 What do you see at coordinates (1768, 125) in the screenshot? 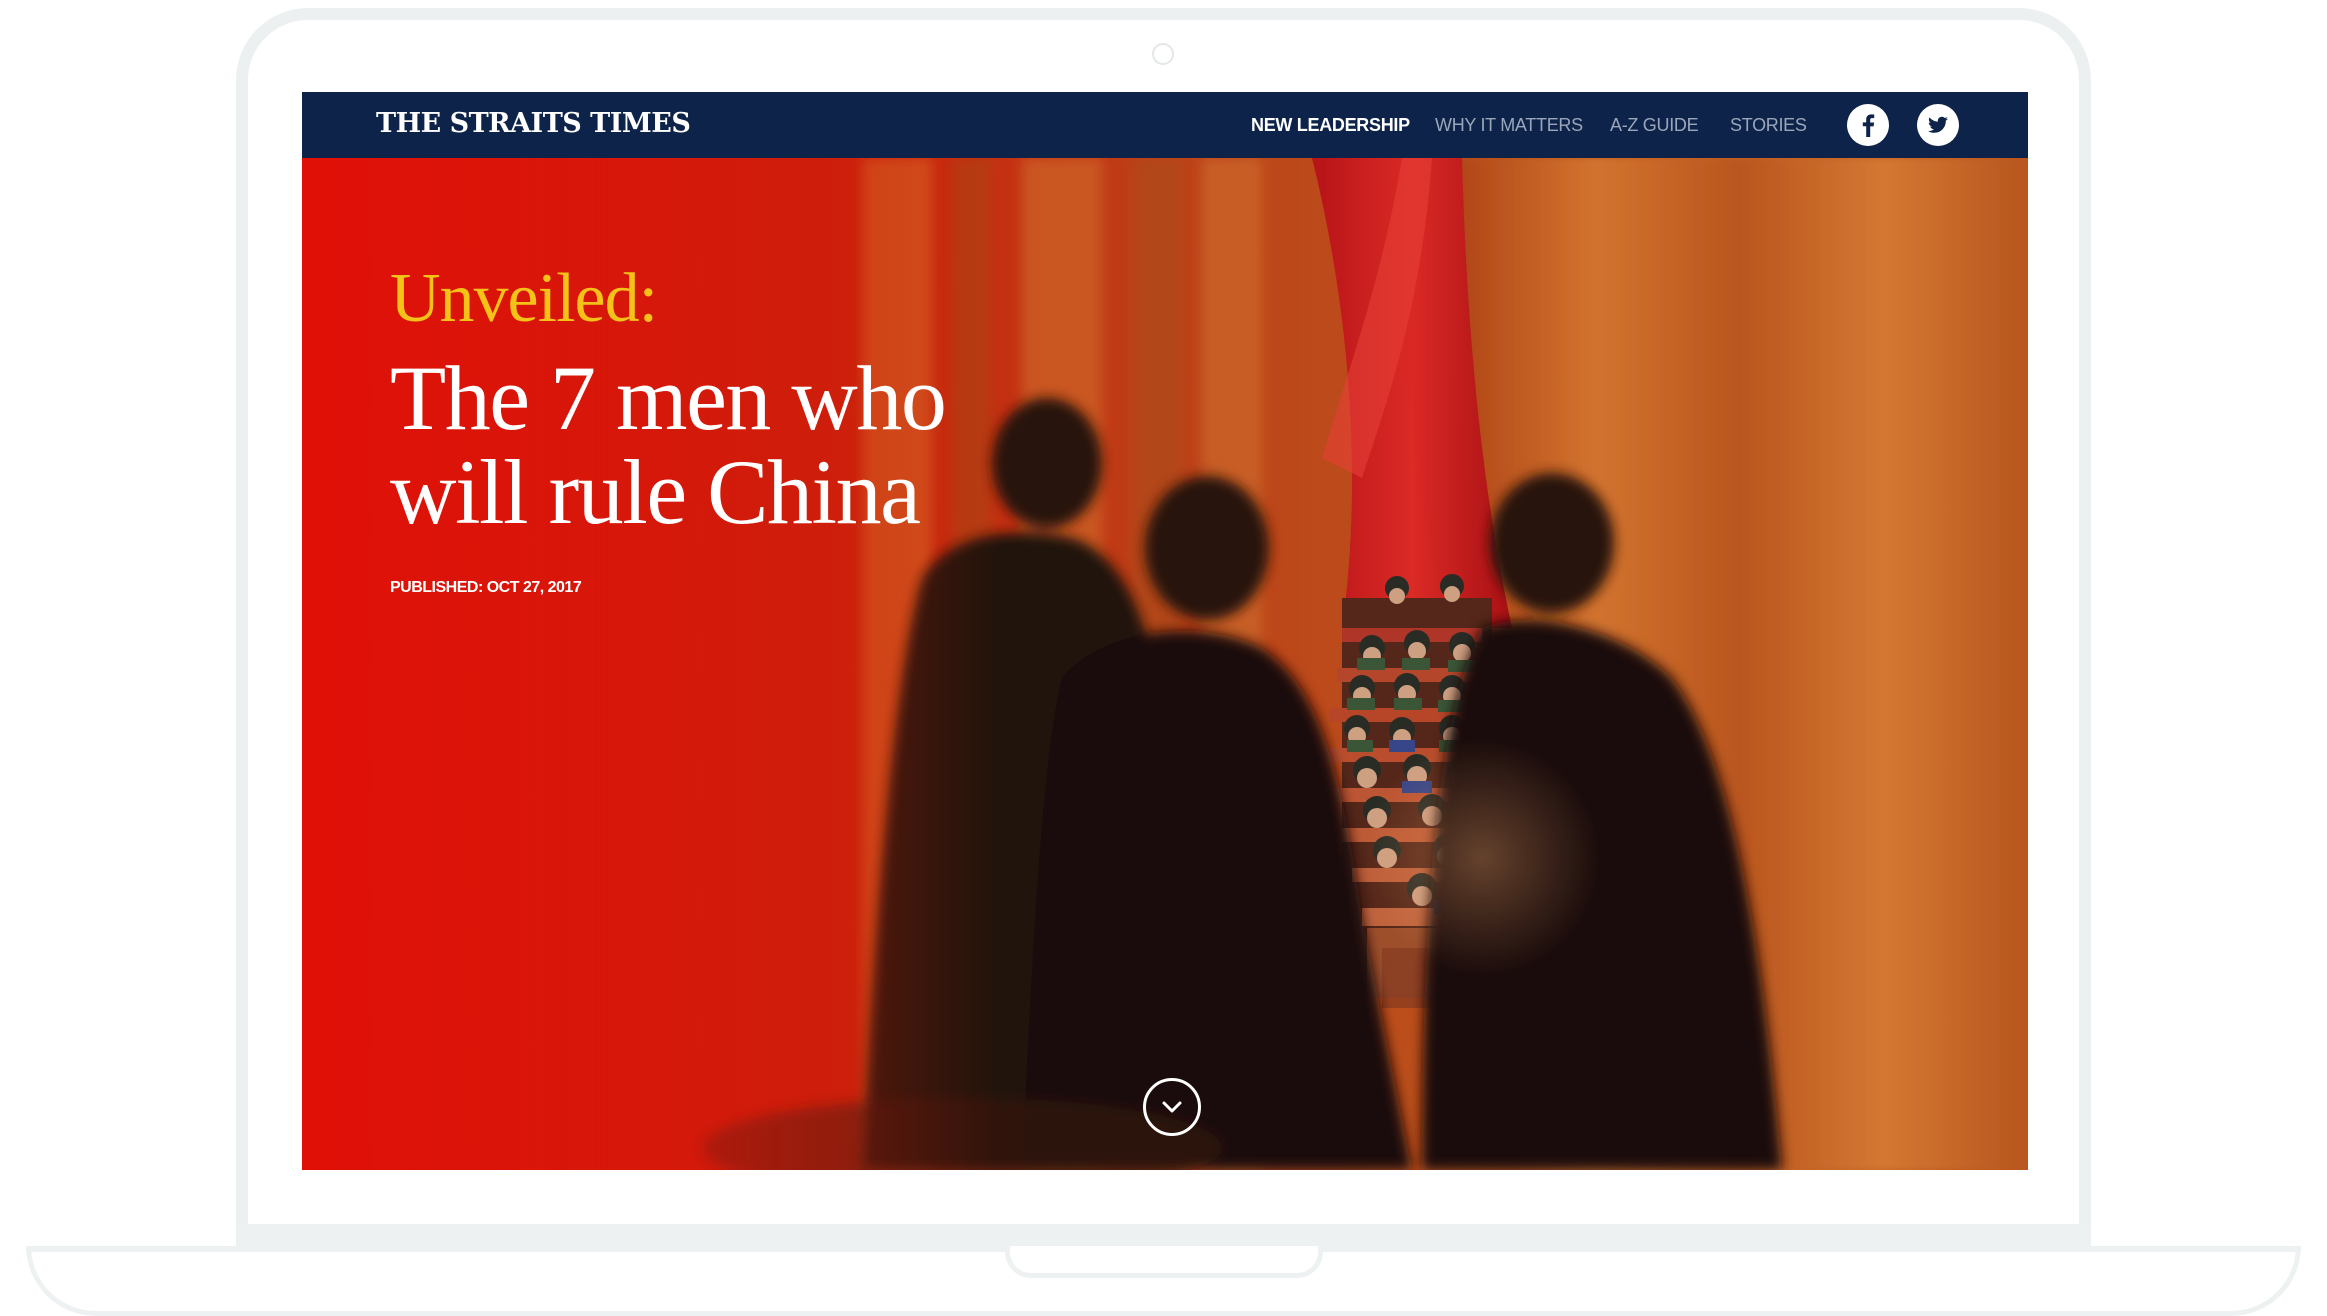
I see `nav-stories: STORIES` at bounding box center [1768, 125].